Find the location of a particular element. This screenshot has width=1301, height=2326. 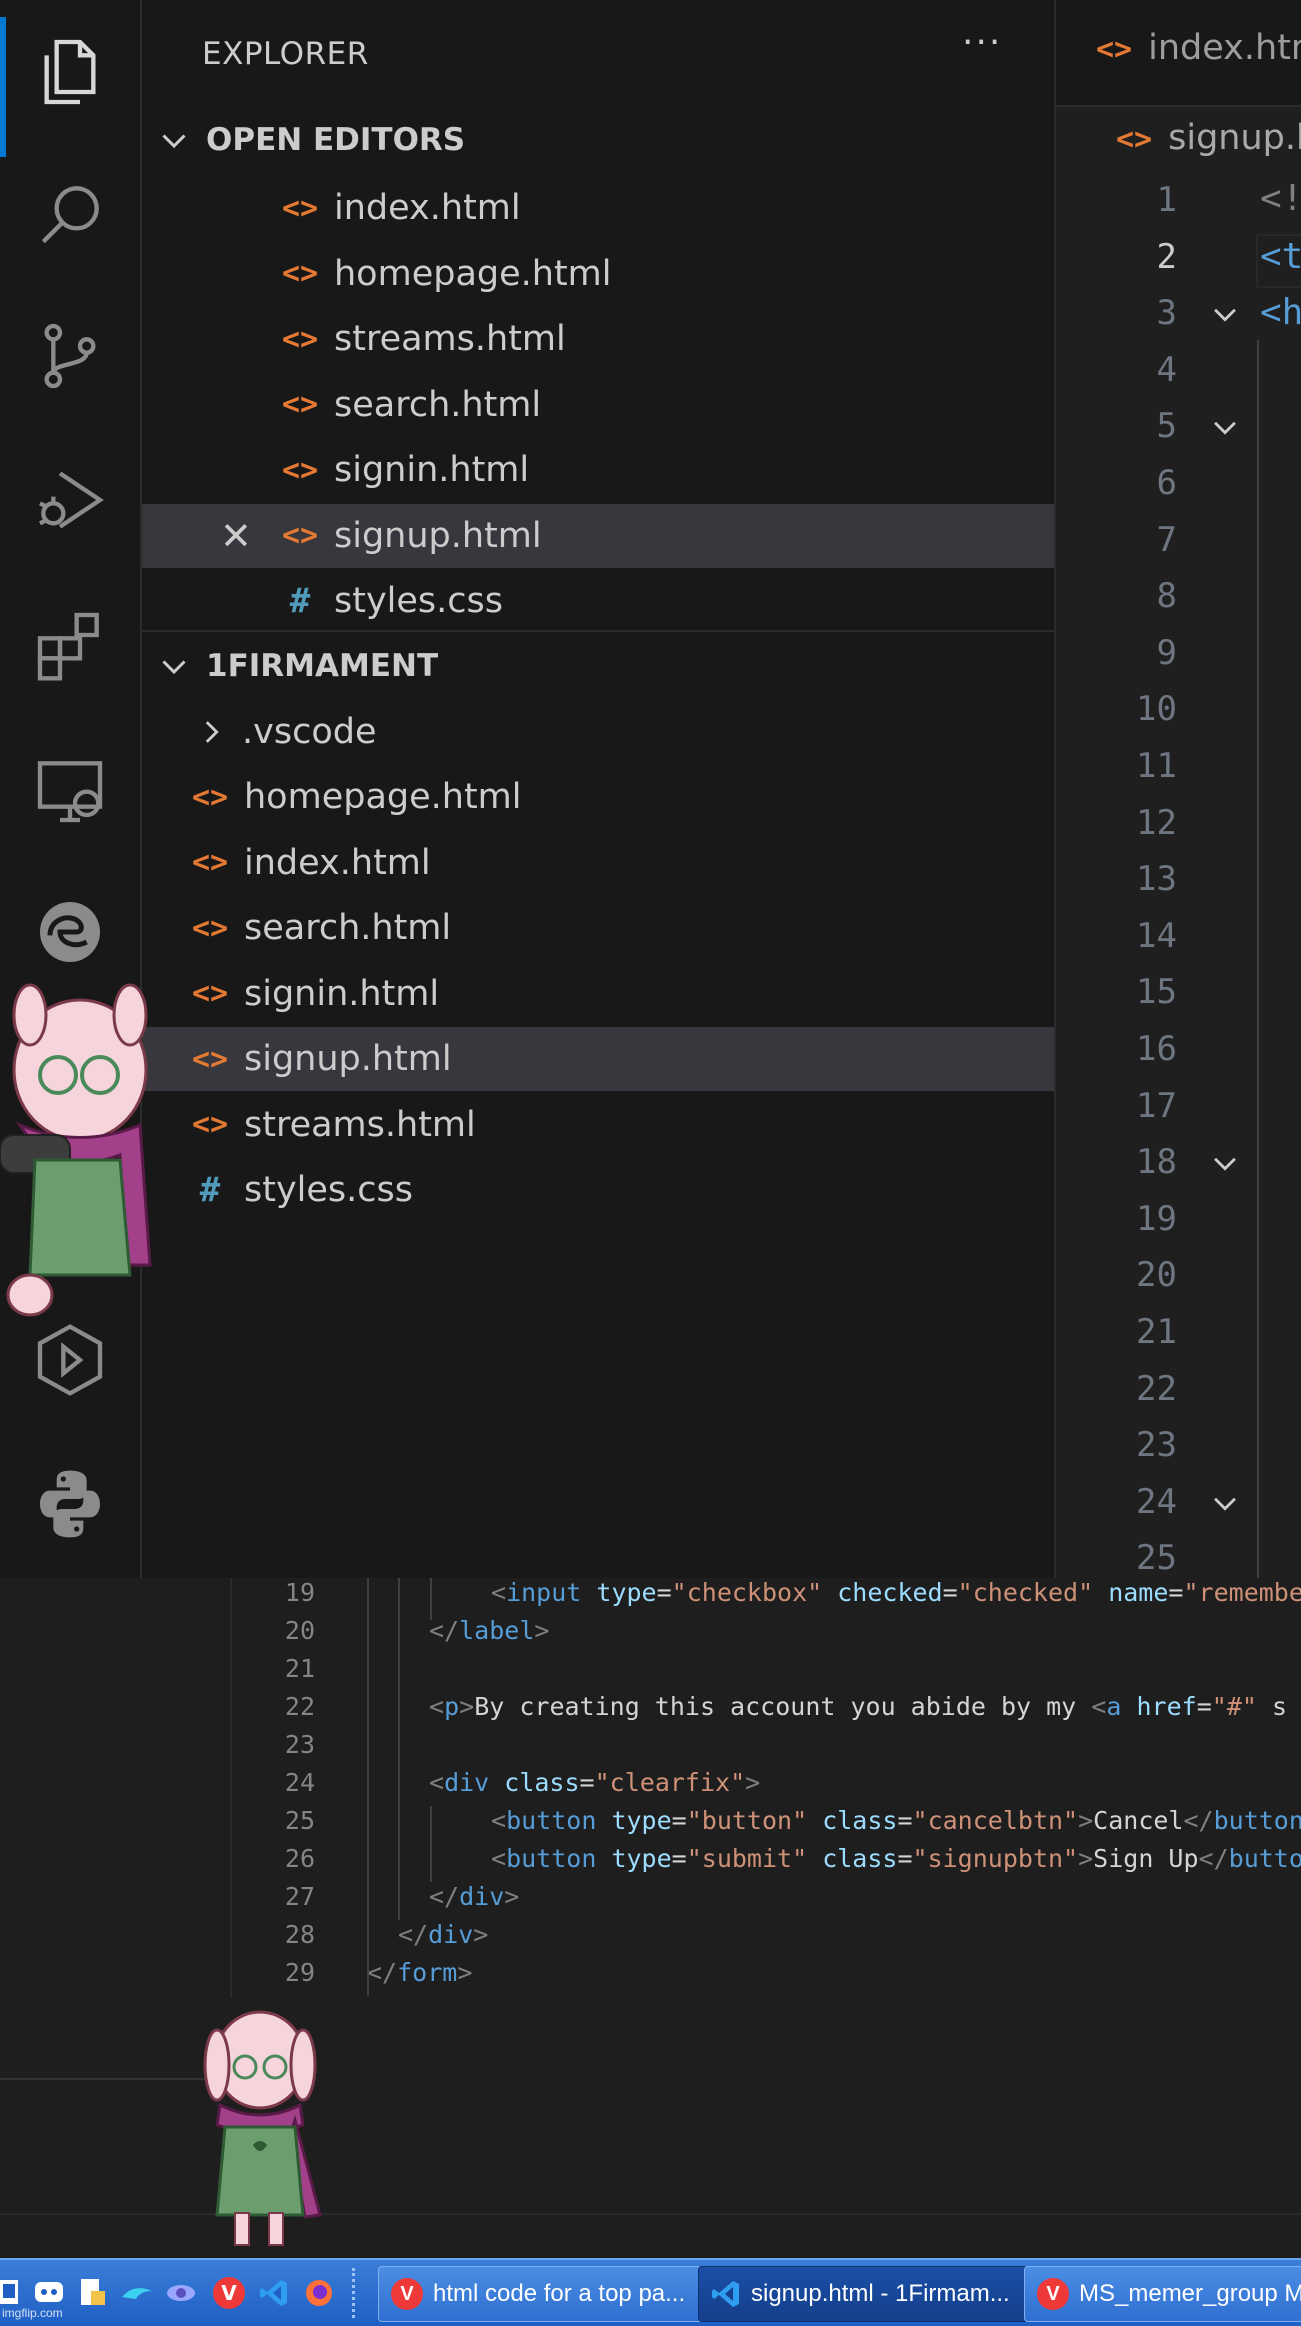

file-label: styles.css is located at coordinates (419, 601).